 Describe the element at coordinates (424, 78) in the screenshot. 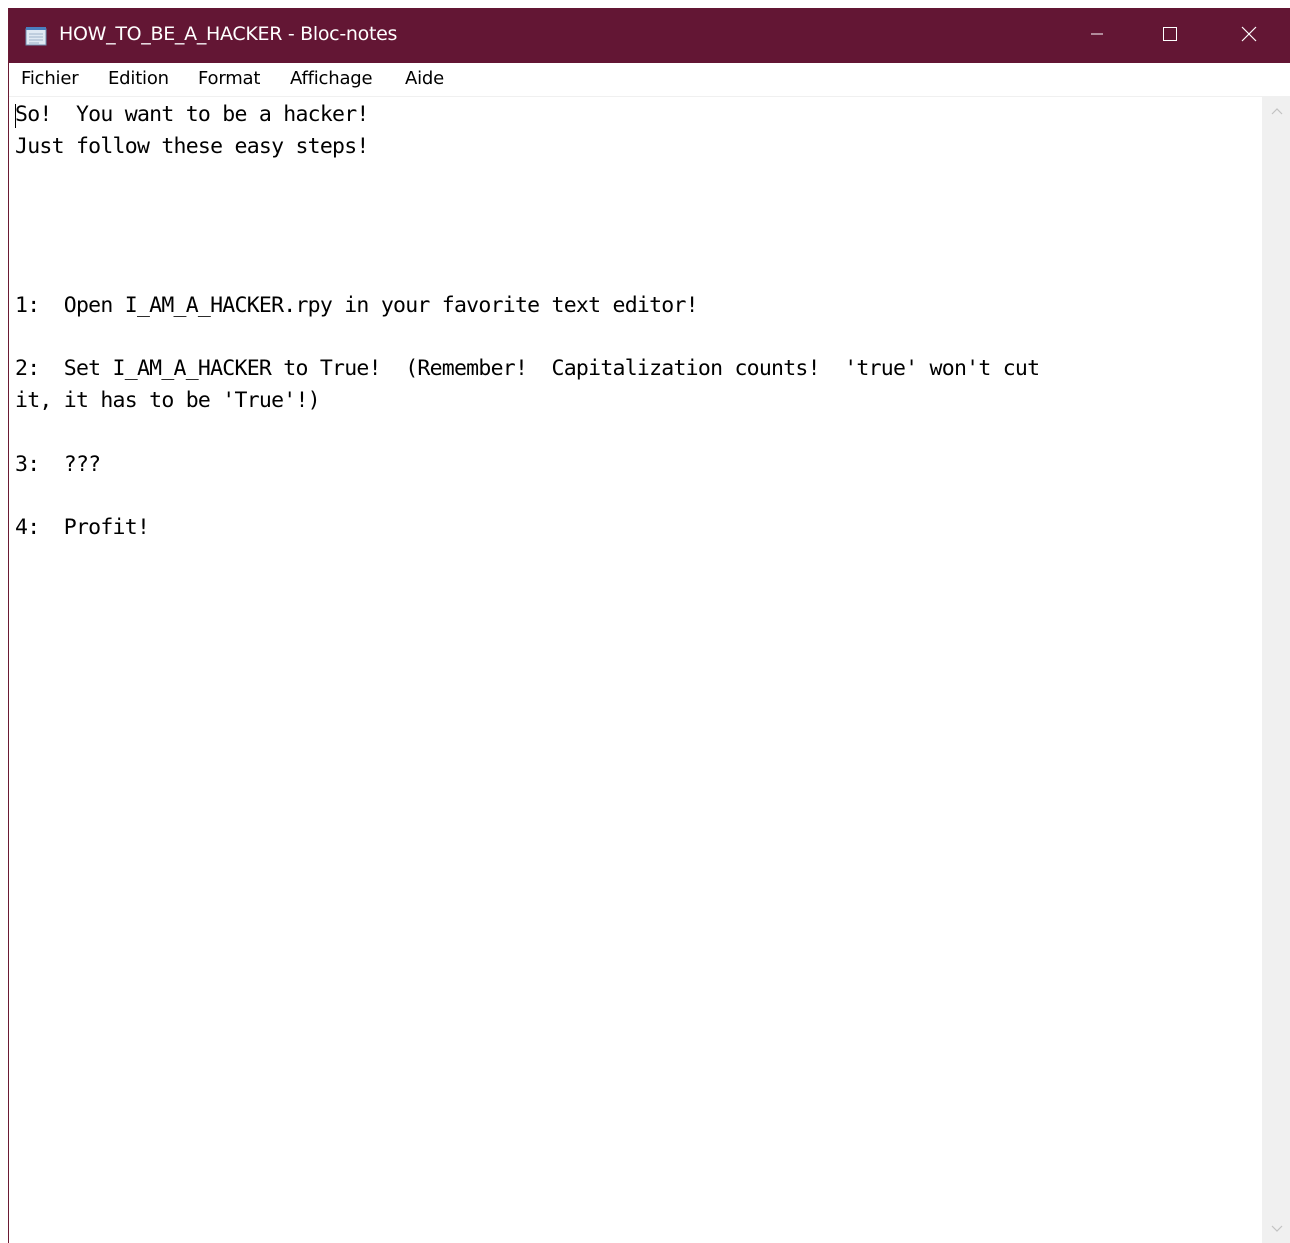

I see `menu-aide: Aide` at that location.